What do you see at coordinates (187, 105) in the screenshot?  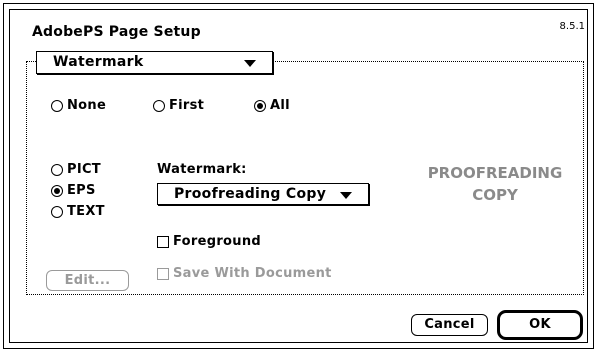 I see `radio-first-label: First` at bounding box center [187, 105].